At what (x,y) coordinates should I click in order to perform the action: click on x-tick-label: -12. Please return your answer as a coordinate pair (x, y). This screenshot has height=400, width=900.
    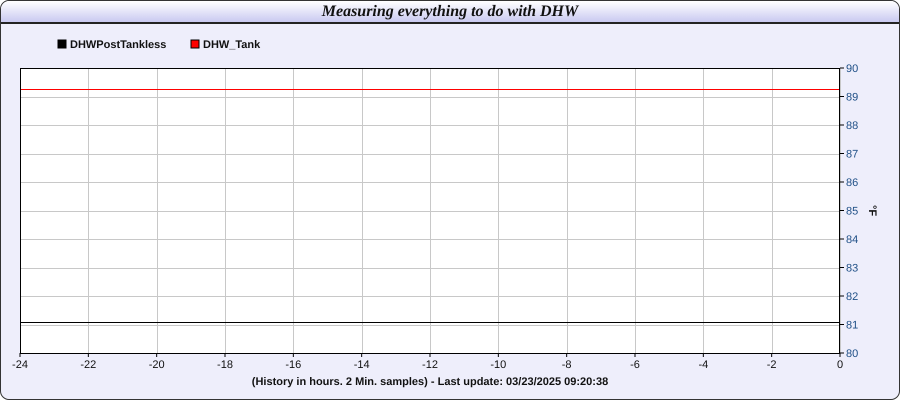
    Looking at the image, I should click on (430, 365).